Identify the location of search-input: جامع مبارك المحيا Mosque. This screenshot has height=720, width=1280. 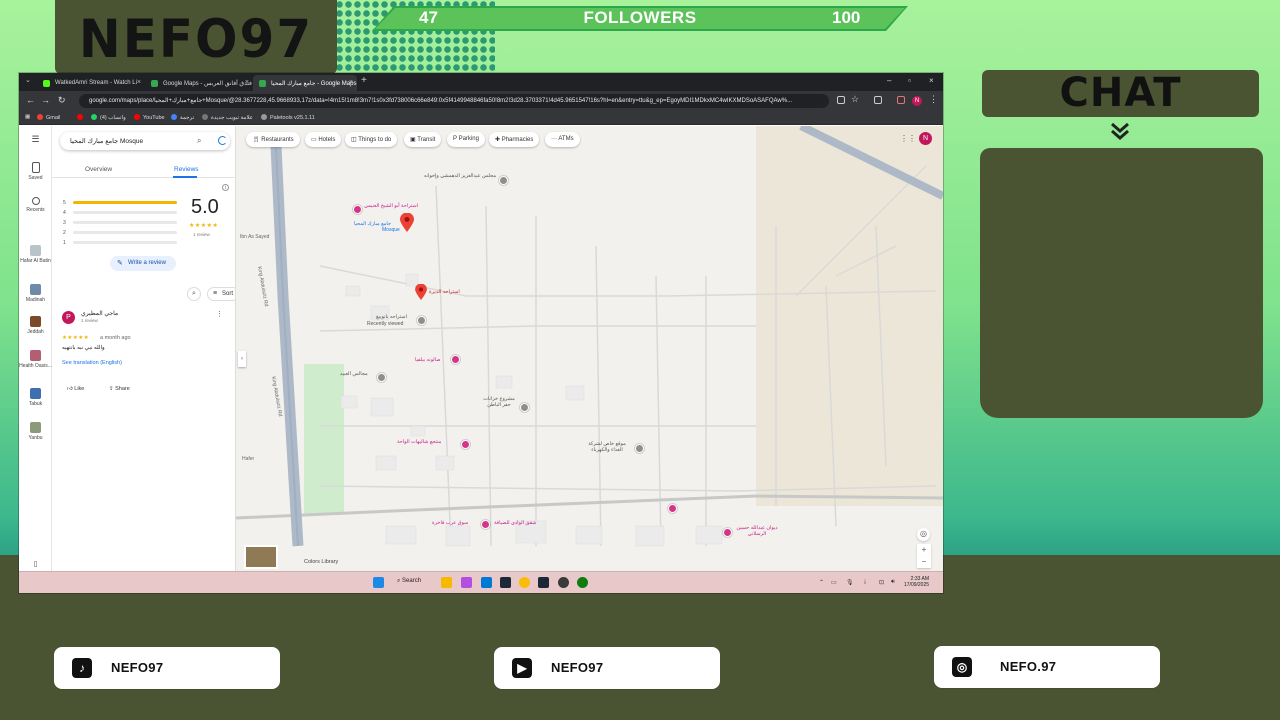
(106, 141).